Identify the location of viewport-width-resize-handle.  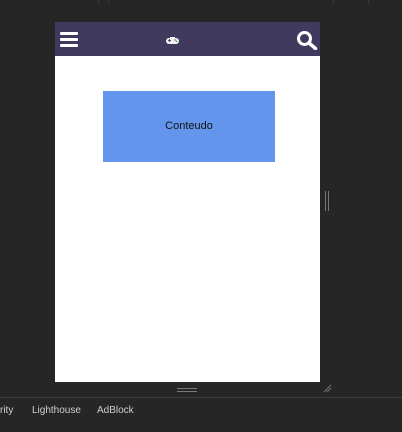
(327, 201).